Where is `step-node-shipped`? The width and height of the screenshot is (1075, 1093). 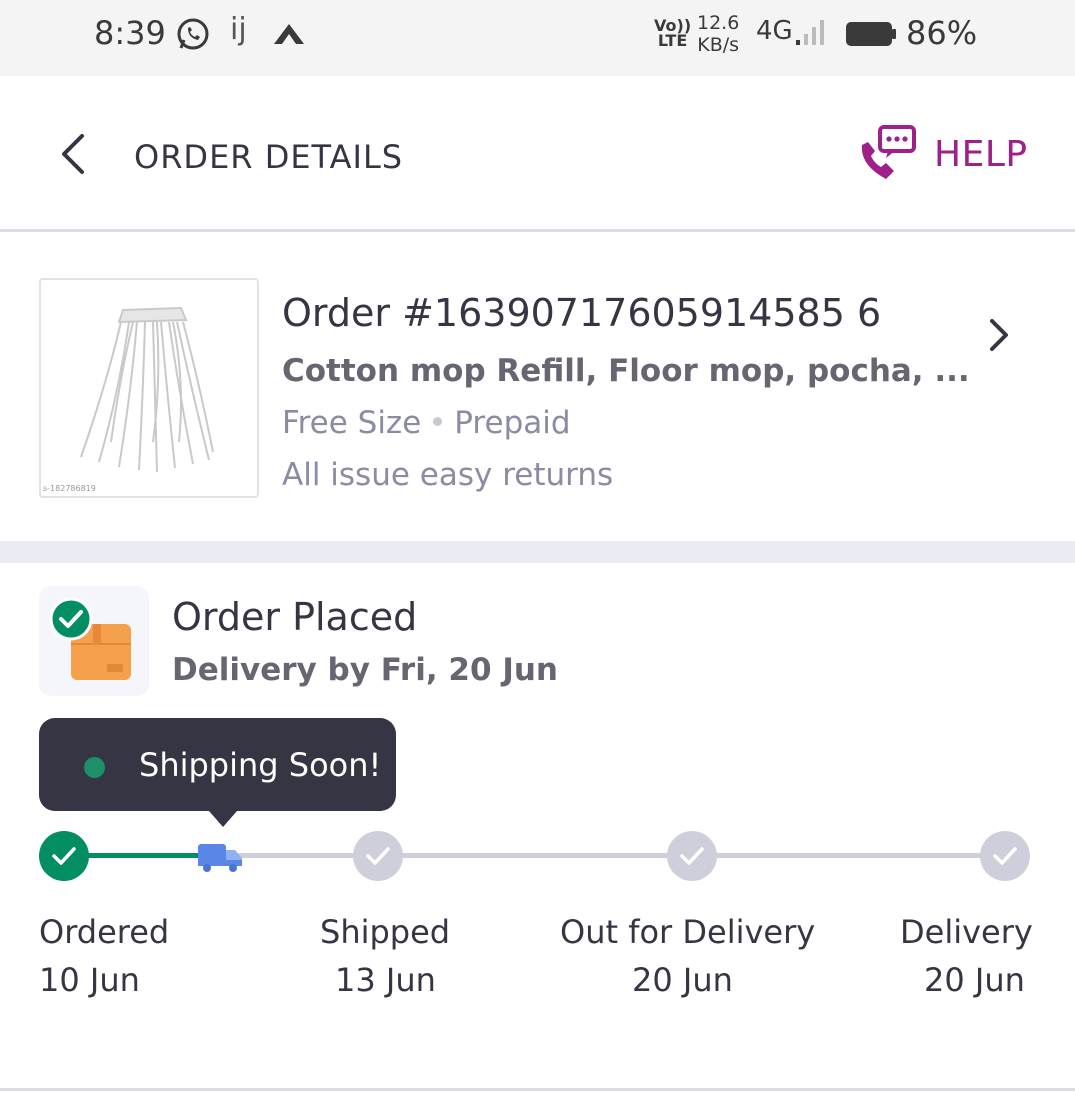 step-node-shipped is located at coordinates (378, 856).